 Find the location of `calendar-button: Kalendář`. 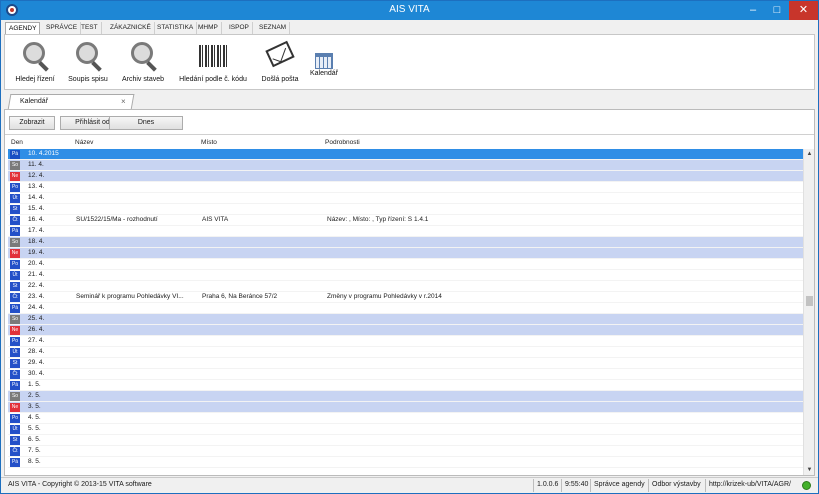

calendar-button: Kalendář is located at coordinates (324, 63).